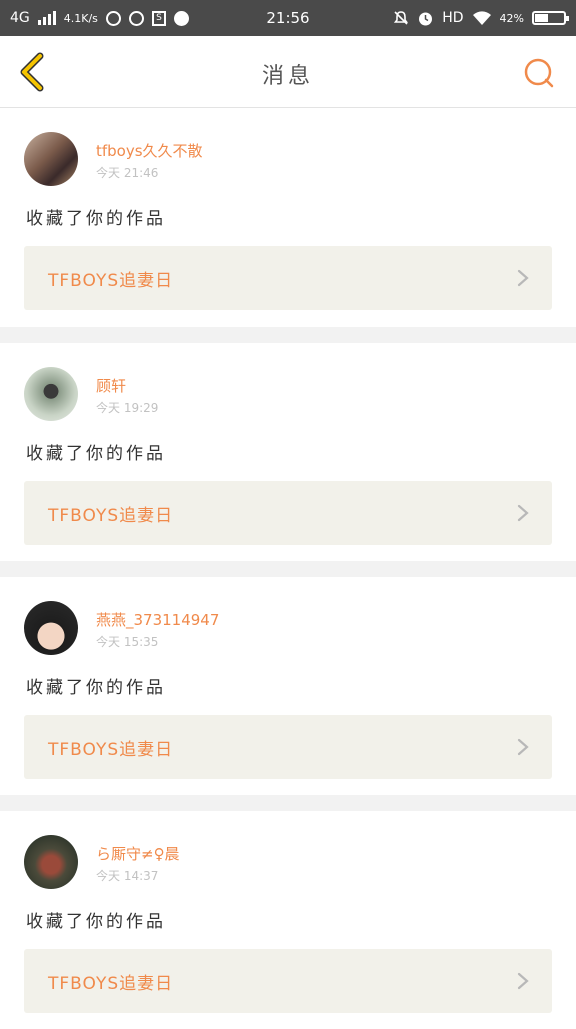 The width and height of the screenshot is (576, 1029). I want to click on header-bar: 消息, so click(288, 72).